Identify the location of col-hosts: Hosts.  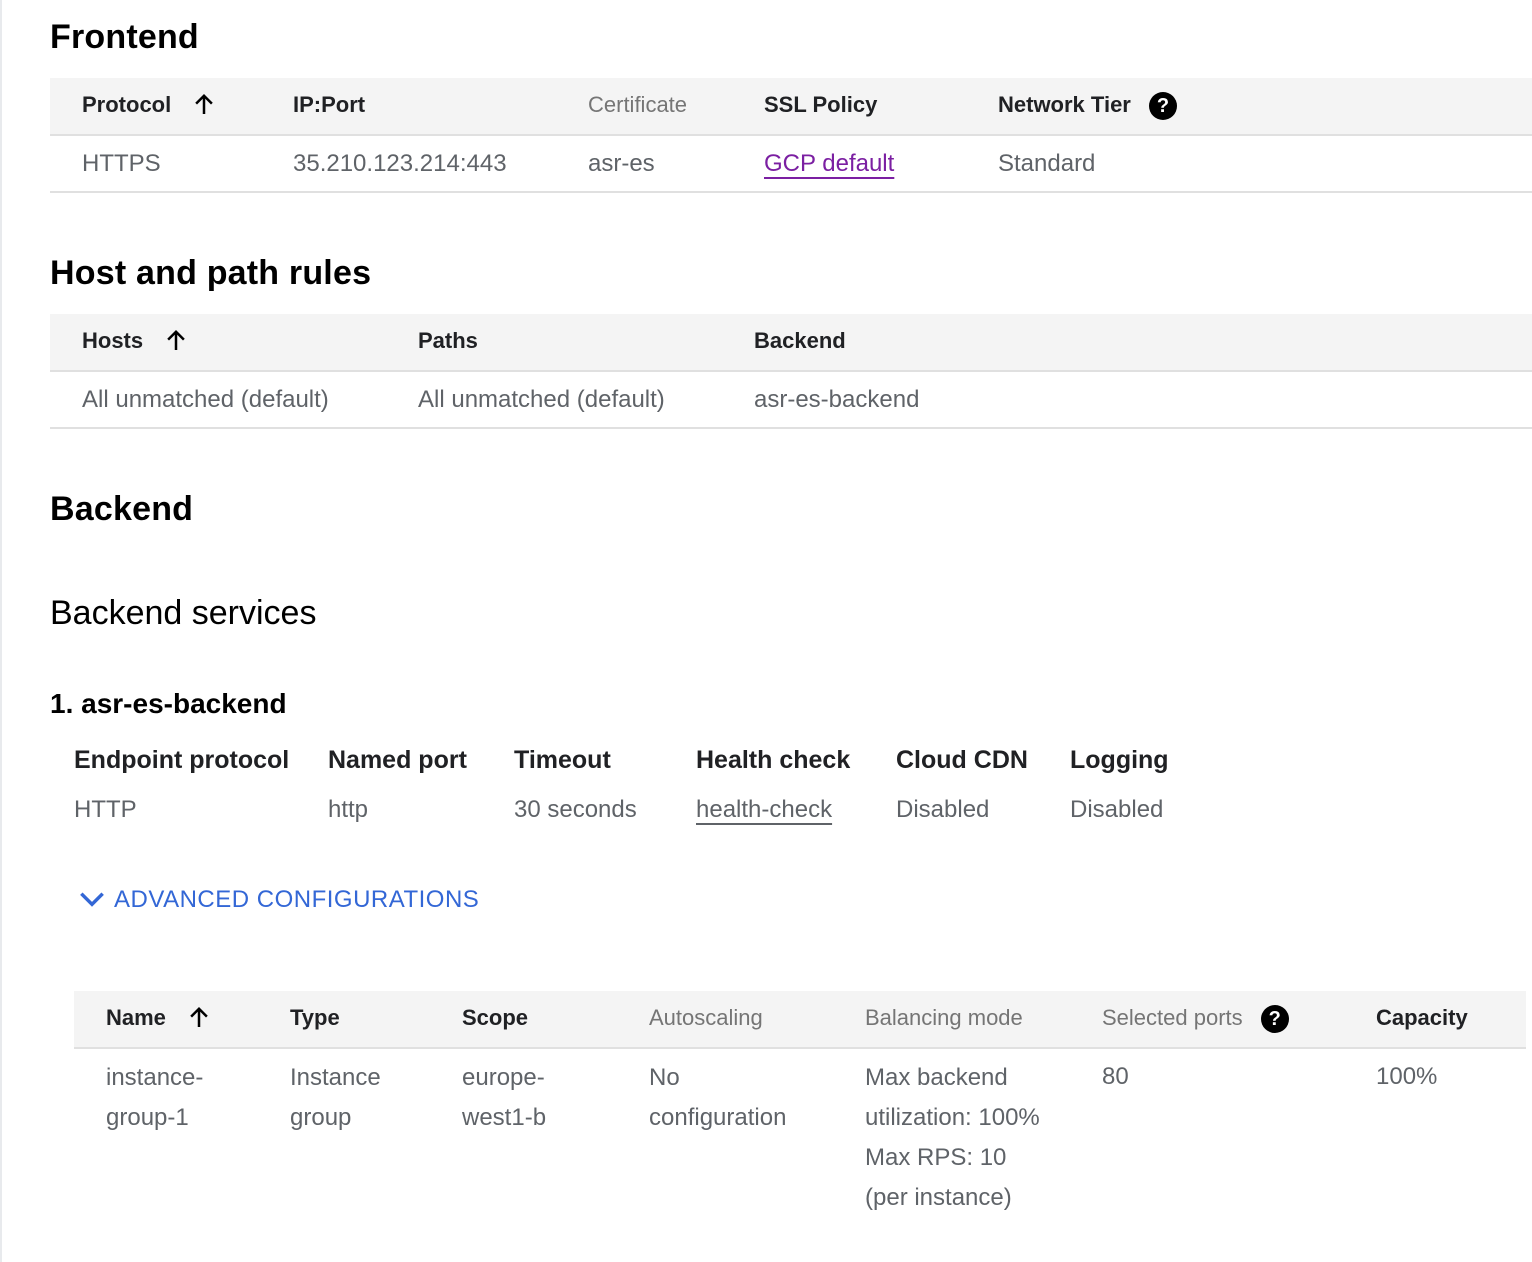
(136, 341).